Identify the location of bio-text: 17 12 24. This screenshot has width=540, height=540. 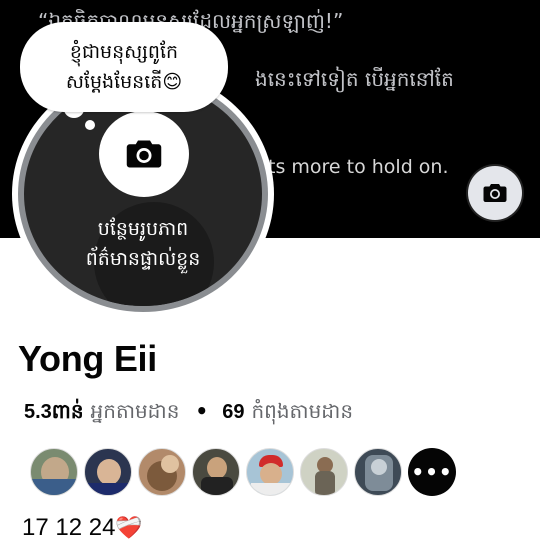
(69, 527).